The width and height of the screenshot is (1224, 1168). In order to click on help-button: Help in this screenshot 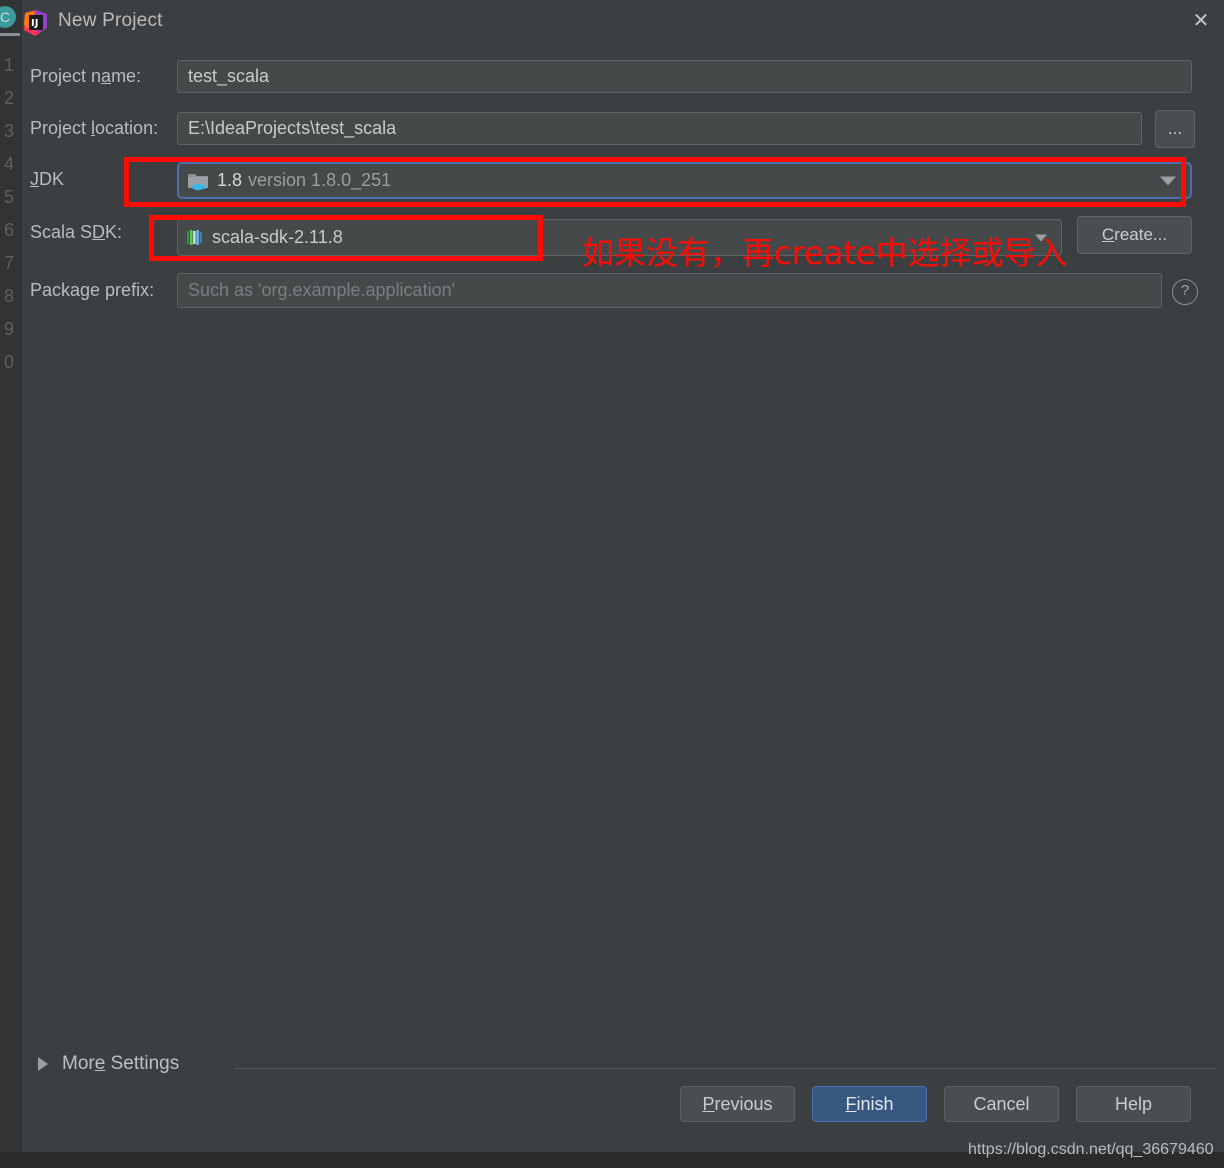, I will do `click(1133, 1104)`.